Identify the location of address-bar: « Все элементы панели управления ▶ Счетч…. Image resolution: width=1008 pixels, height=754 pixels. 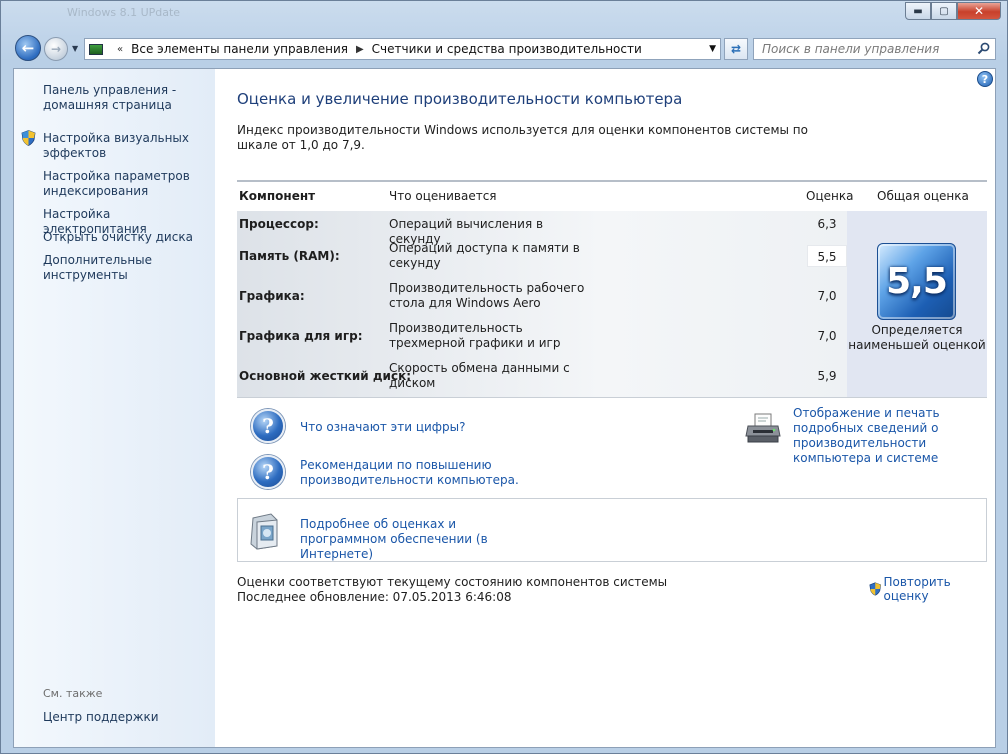
(402, 49).